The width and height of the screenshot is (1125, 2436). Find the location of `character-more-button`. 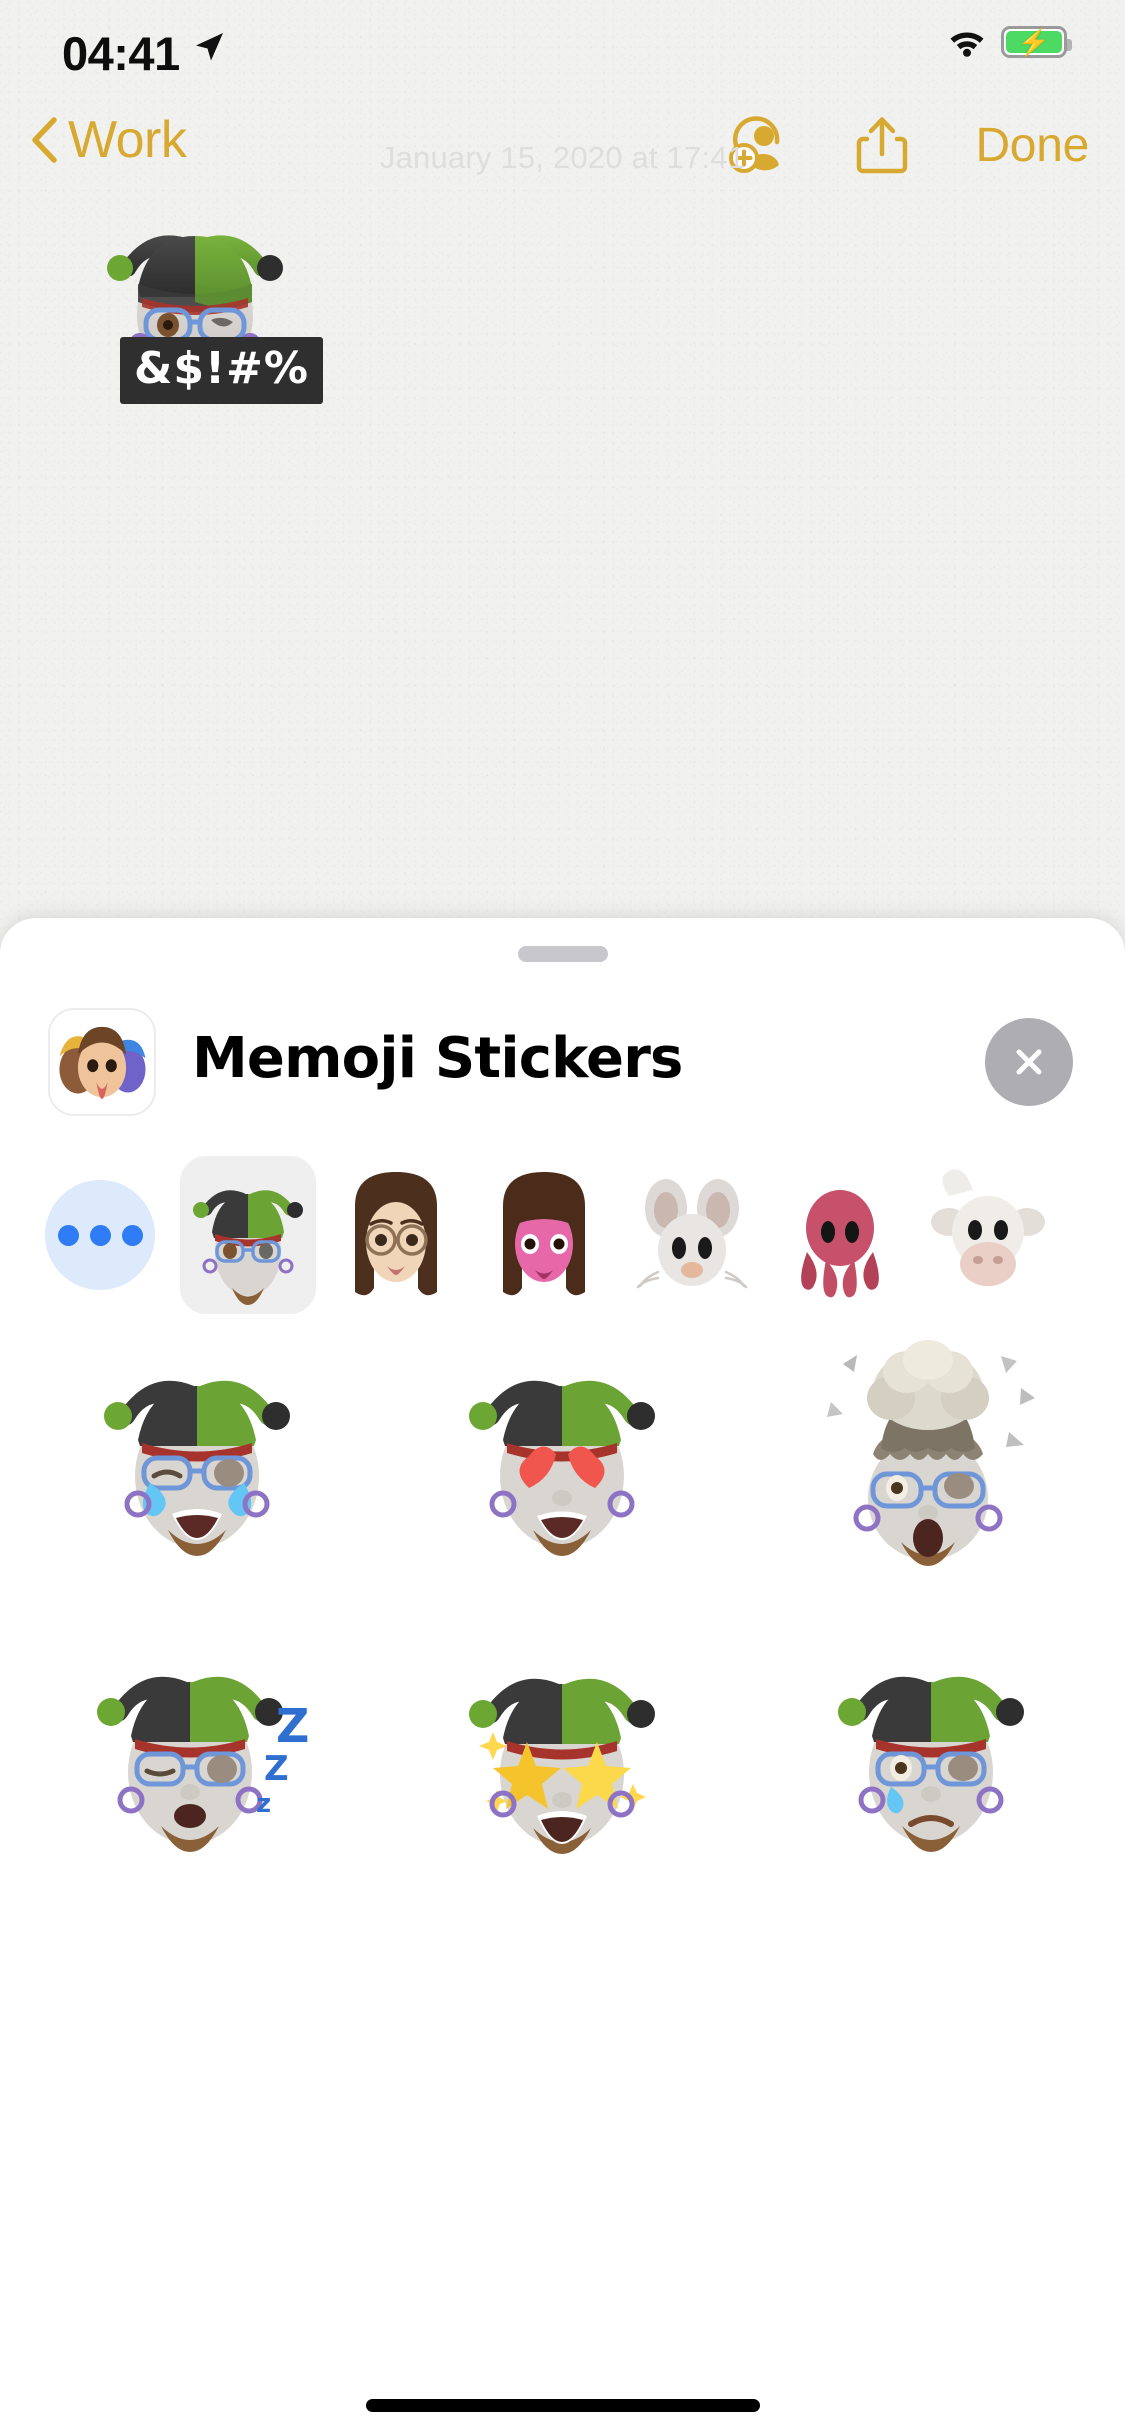

character-more-button is located at coordinates (100, 1235).